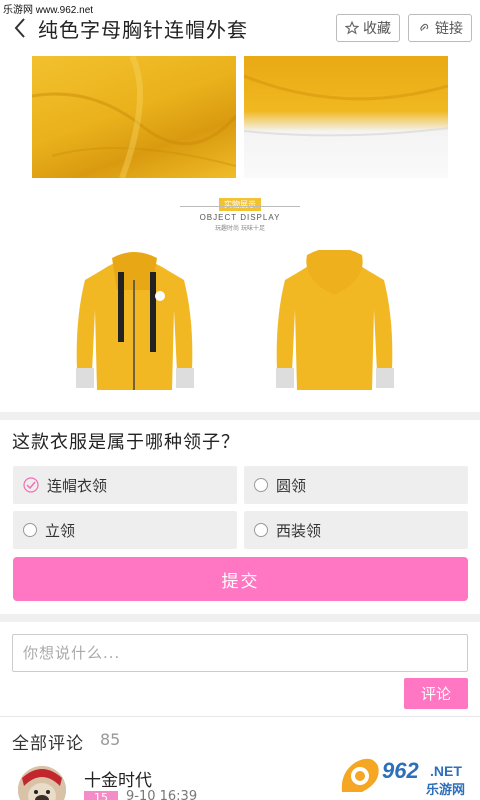 Image resolution: width=480 pixels, height=800 pixels. What do you see at coordinates (400, 770) in the screenshot?
I see `svg-text: 962` at bounding box center [400, 770].